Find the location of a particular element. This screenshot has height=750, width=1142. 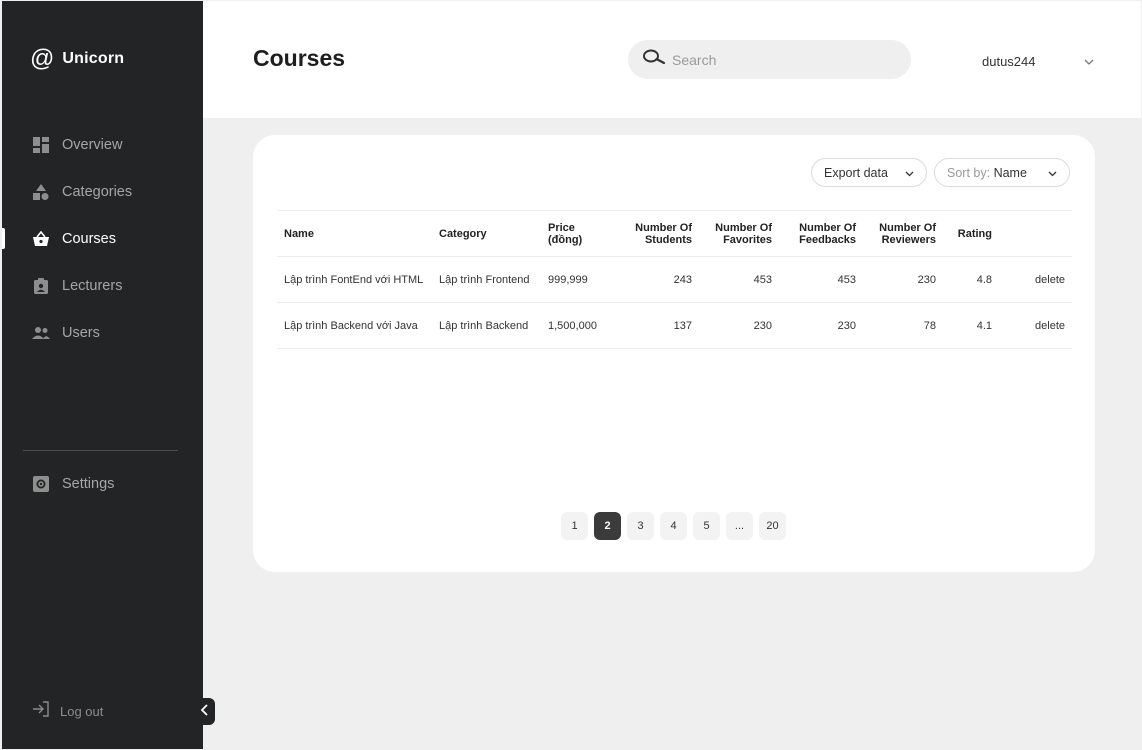

page-button-3: 3 is located at coordinates (640, 526).